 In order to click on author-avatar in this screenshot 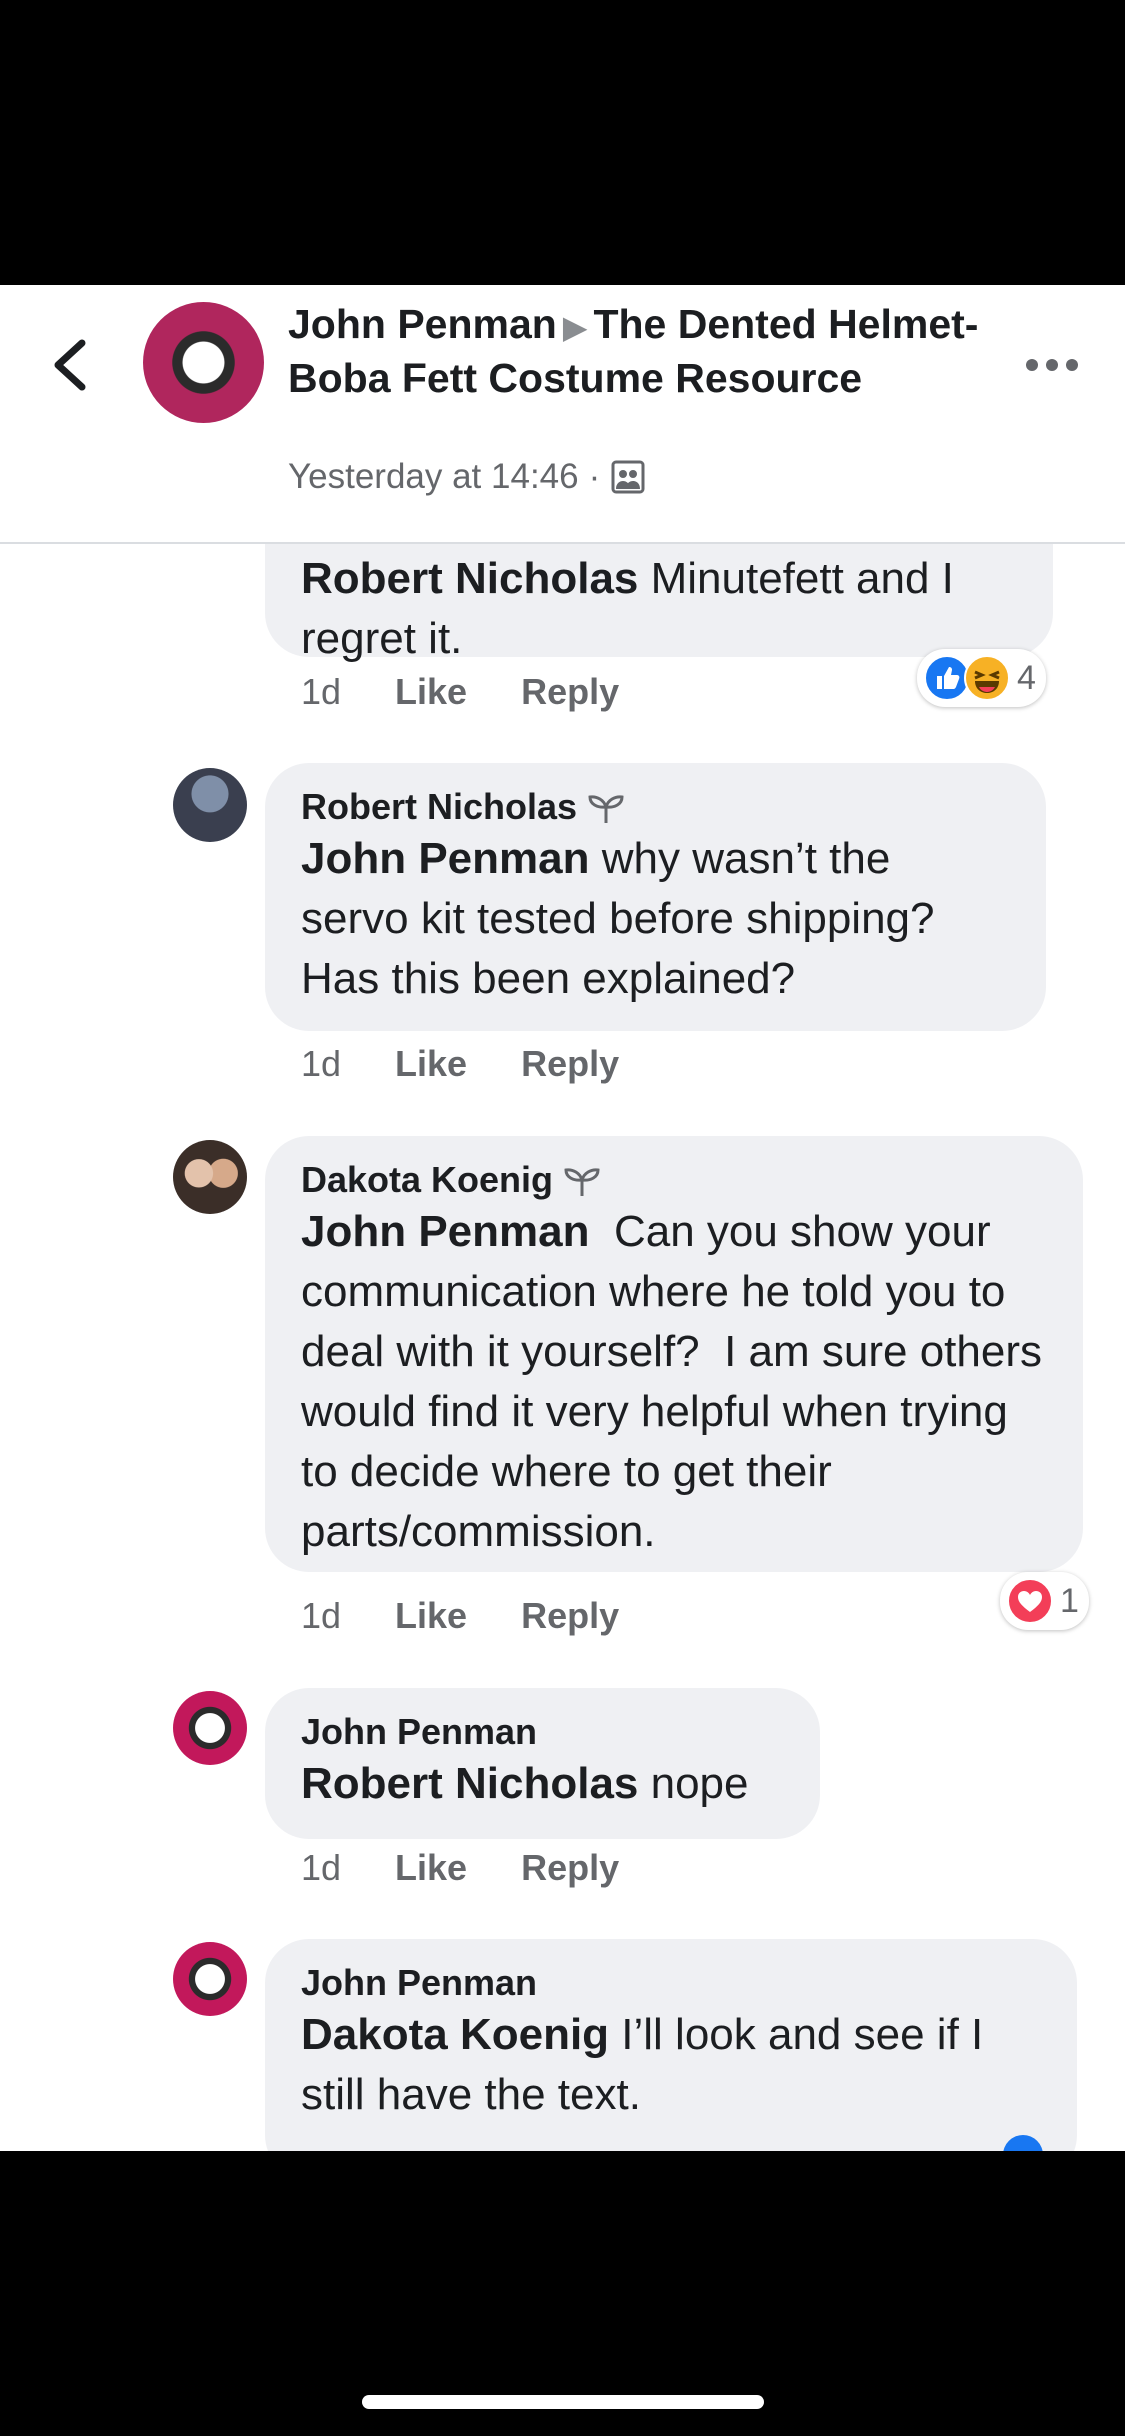, I will do `click(203, 362)`.